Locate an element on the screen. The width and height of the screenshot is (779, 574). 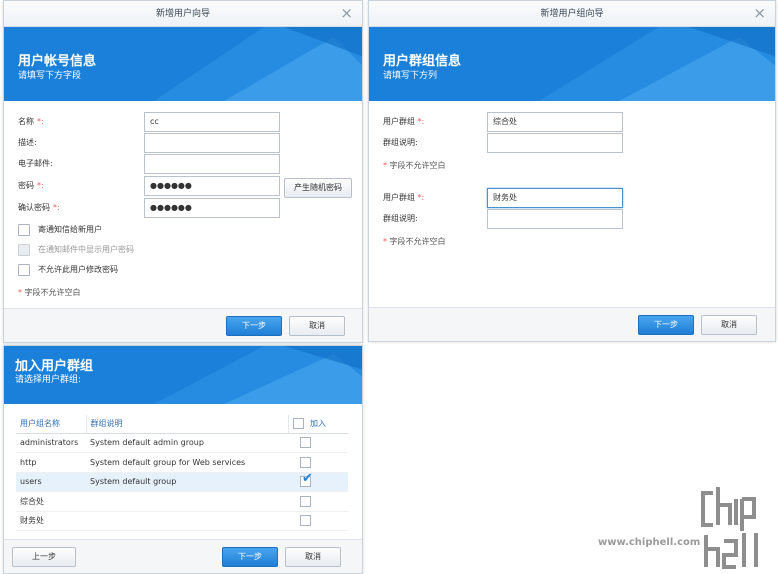
wizard-footer: 上一步 下一步 取消 is located at coordinates (183, 556).